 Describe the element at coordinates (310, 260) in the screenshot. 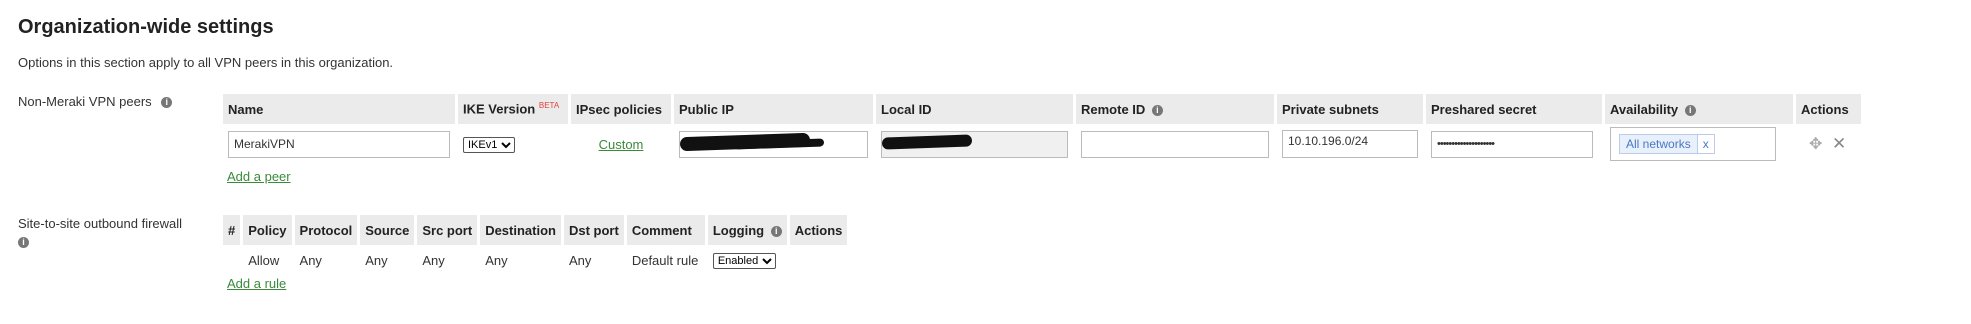

I see `cell-protocol: Any` at that location.